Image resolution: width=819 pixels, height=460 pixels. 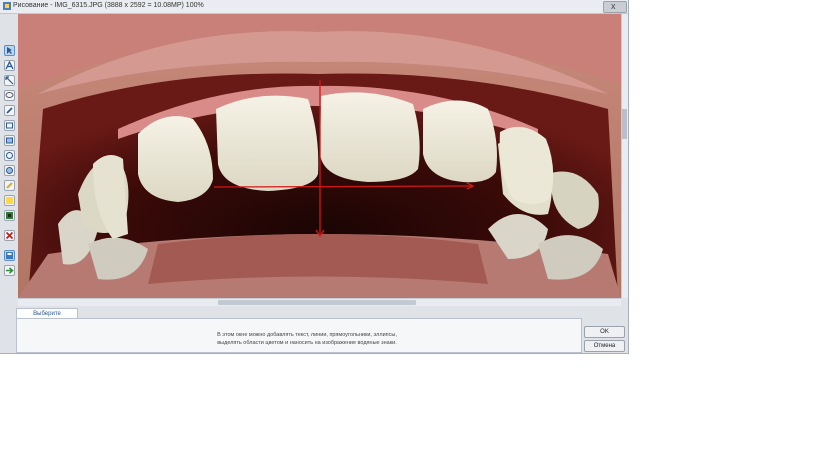 I want to click on highlighter-tool, so click(x=9, y=185).